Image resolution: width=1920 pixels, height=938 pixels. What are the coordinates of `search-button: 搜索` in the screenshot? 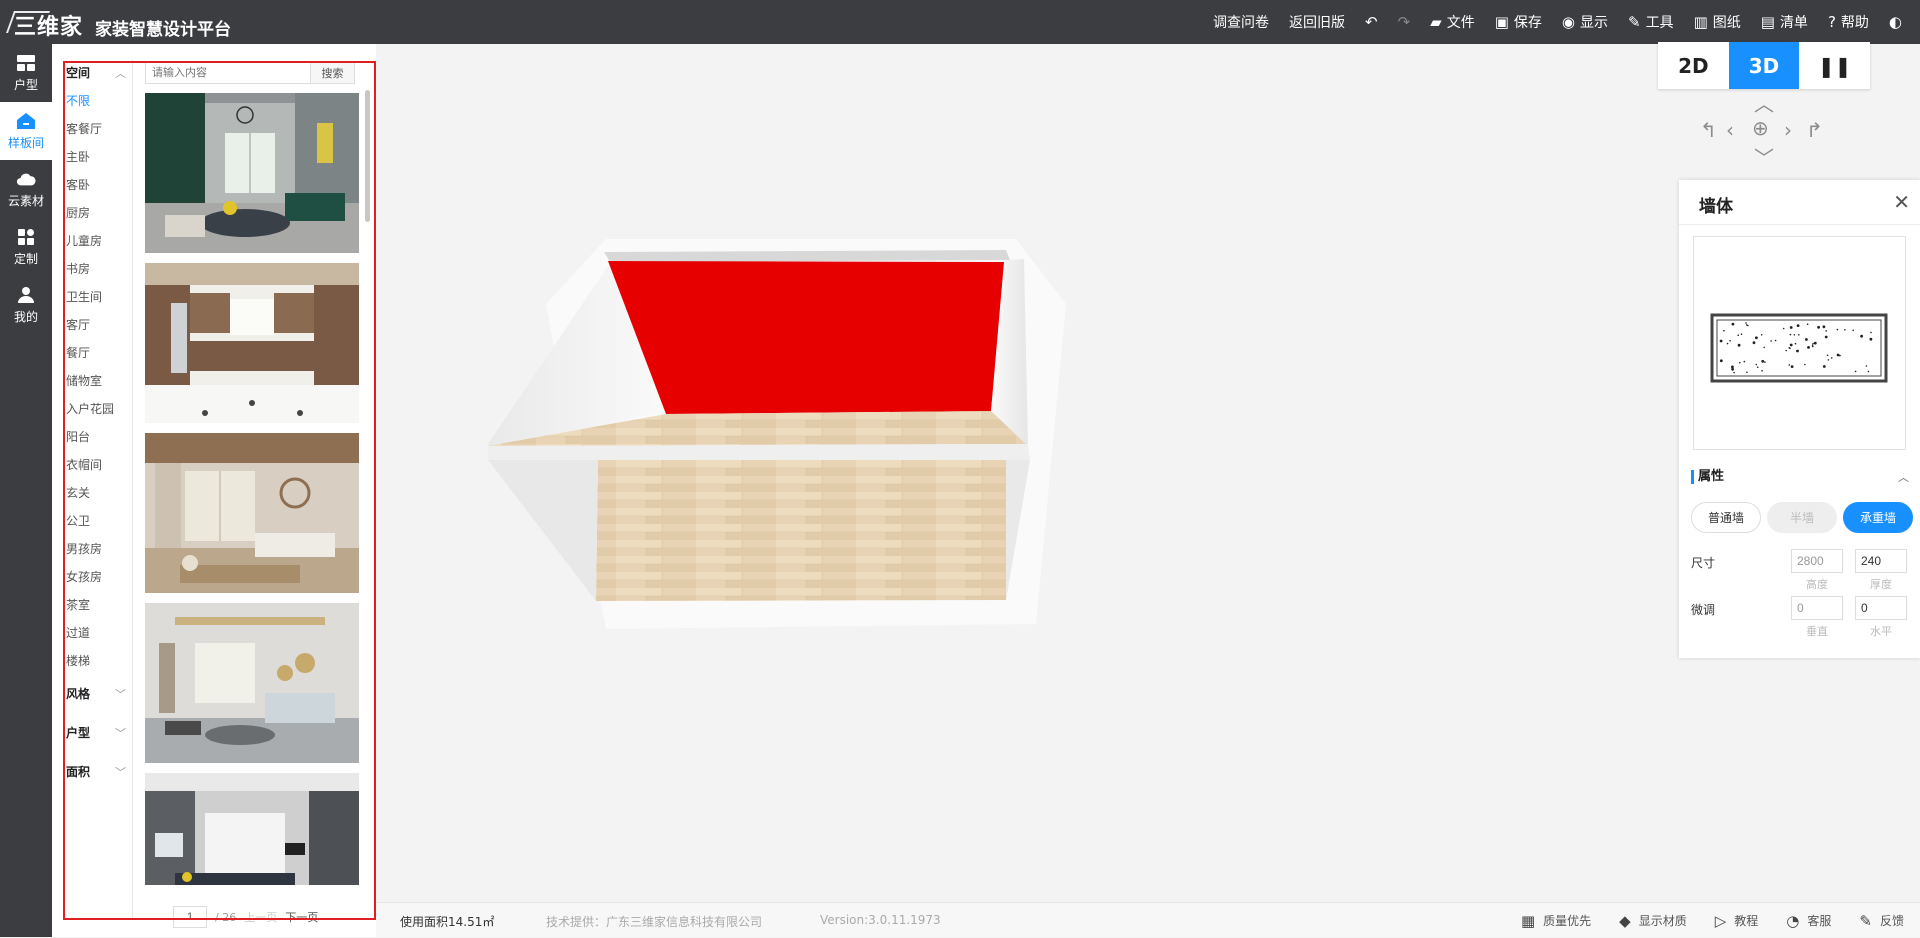 It's located at (333, 73).